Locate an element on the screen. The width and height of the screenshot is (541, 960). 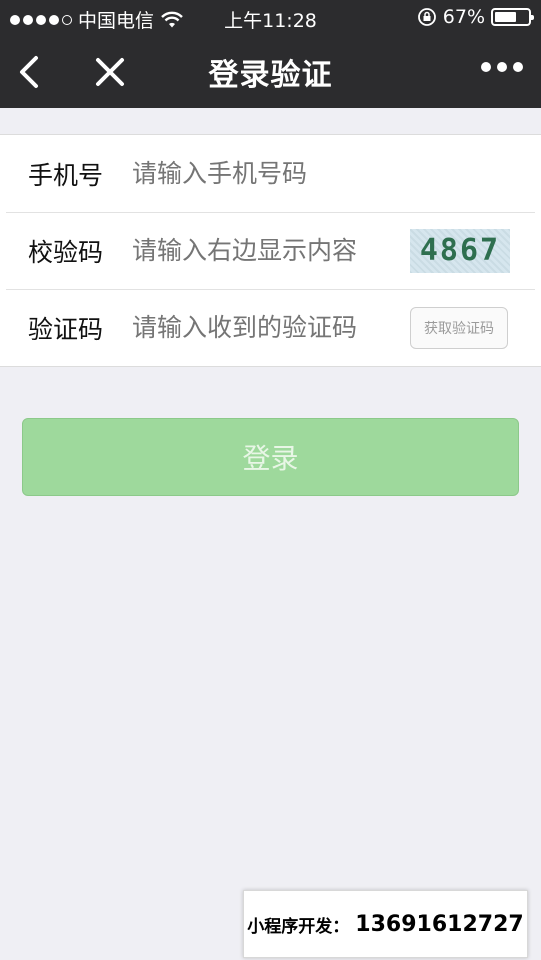
top-bar: 中国电信 上午11:28 67% 登录验证 is located at coordinates (270, 54).